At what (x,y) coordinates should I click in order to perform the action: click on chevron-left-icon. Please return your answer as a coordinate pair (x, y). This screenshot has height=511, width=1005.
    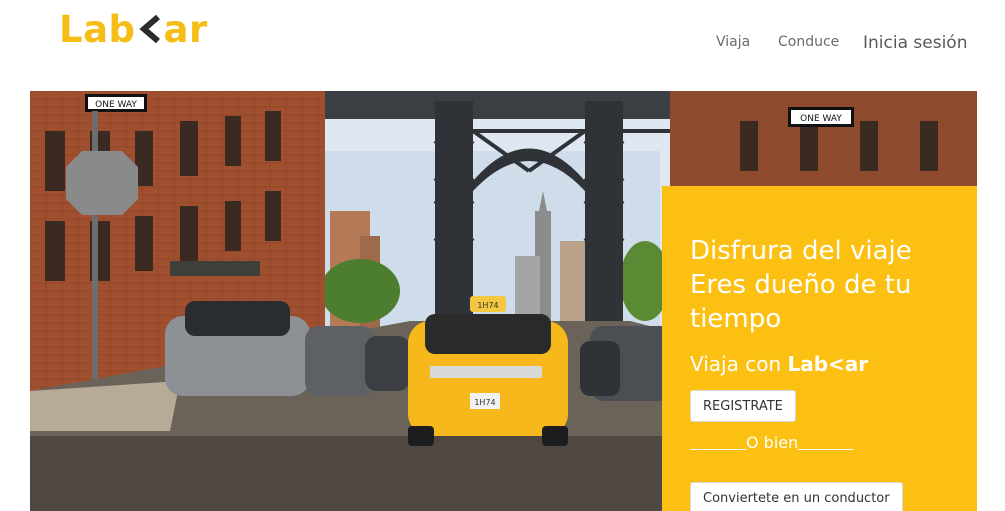
    Looking at the image, I should click on (150, 29).